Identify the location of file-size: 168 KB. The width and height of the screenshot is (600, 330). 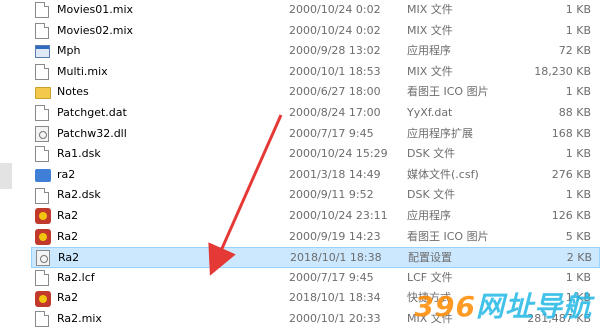
(571, 133).